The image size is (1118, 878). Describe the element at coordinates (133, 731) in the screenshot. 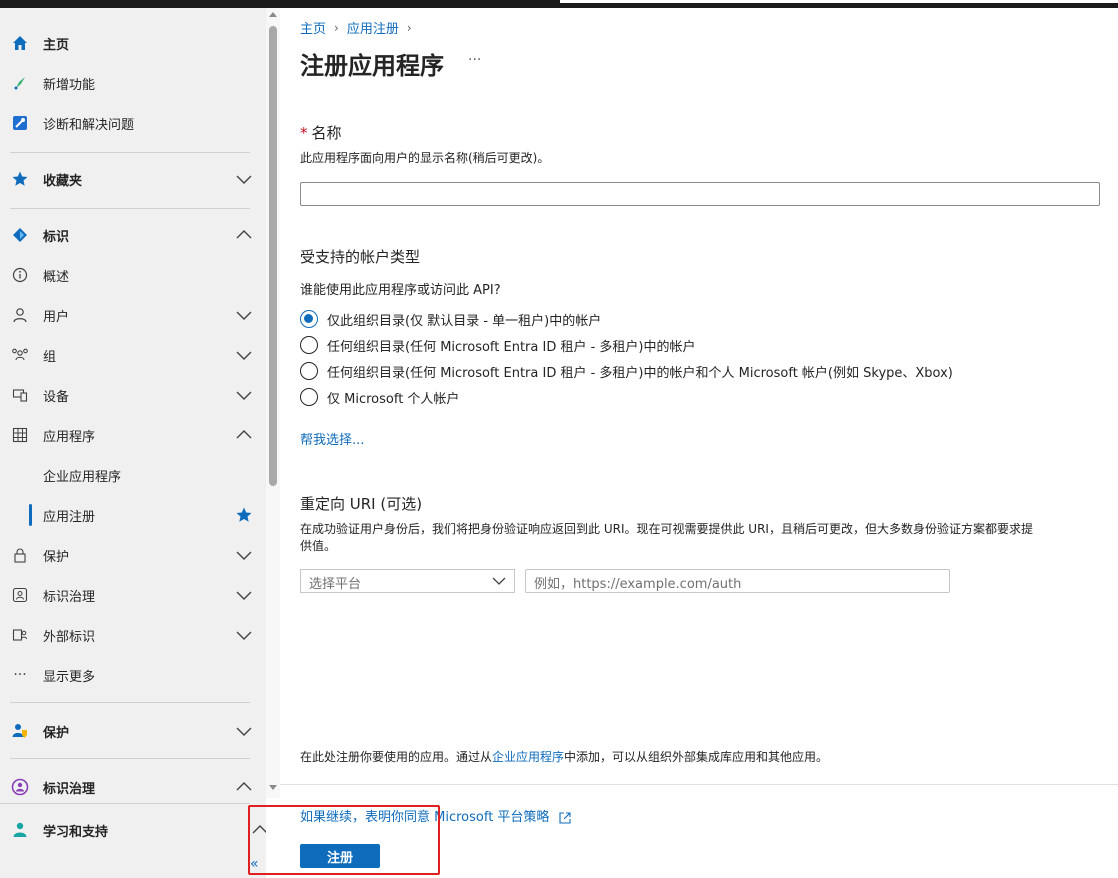

I see `sidebar-item-protection-section: 保护` at that location.